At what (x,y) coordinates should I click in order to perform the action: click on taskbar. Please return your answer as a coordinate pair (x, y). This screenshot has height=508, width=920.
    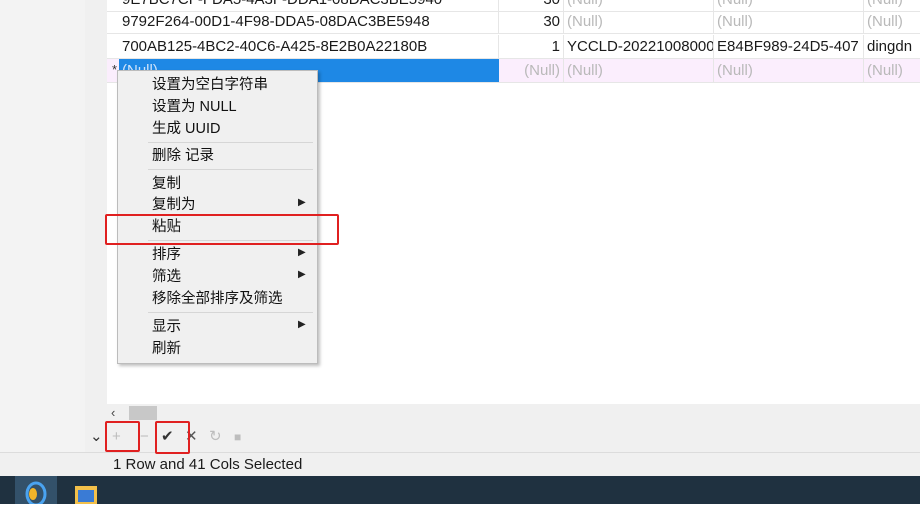
    Looking at the image, I should click on (460, 491).